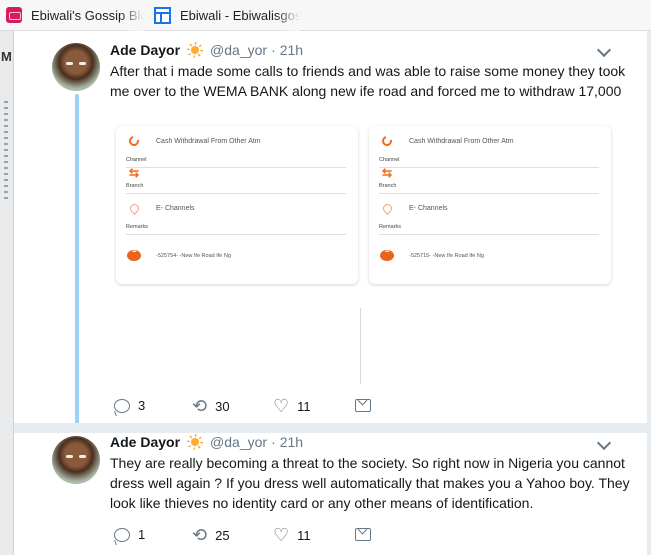 The image size is (651, 555). What do you see at coordinates (6, 56) in the screenshot?
I see `sliver-letter: M` at bounding box center [6, 56].